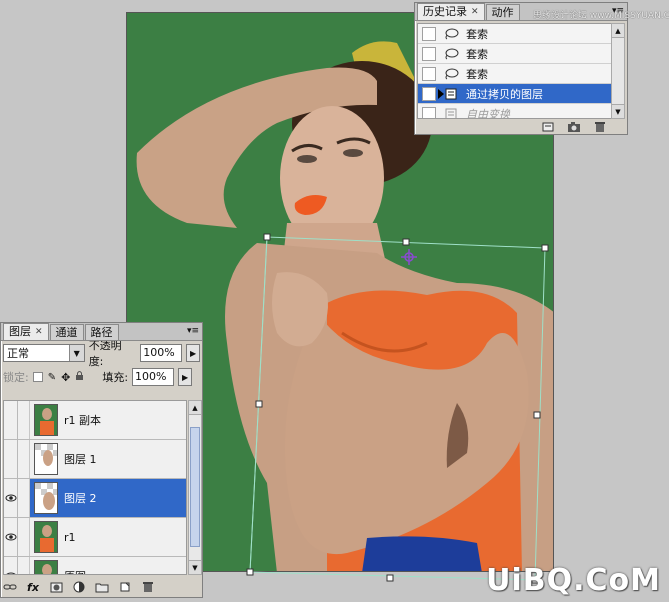  I want to click on history-item-selected: 通过拷贝的图层, so click(515, 94).